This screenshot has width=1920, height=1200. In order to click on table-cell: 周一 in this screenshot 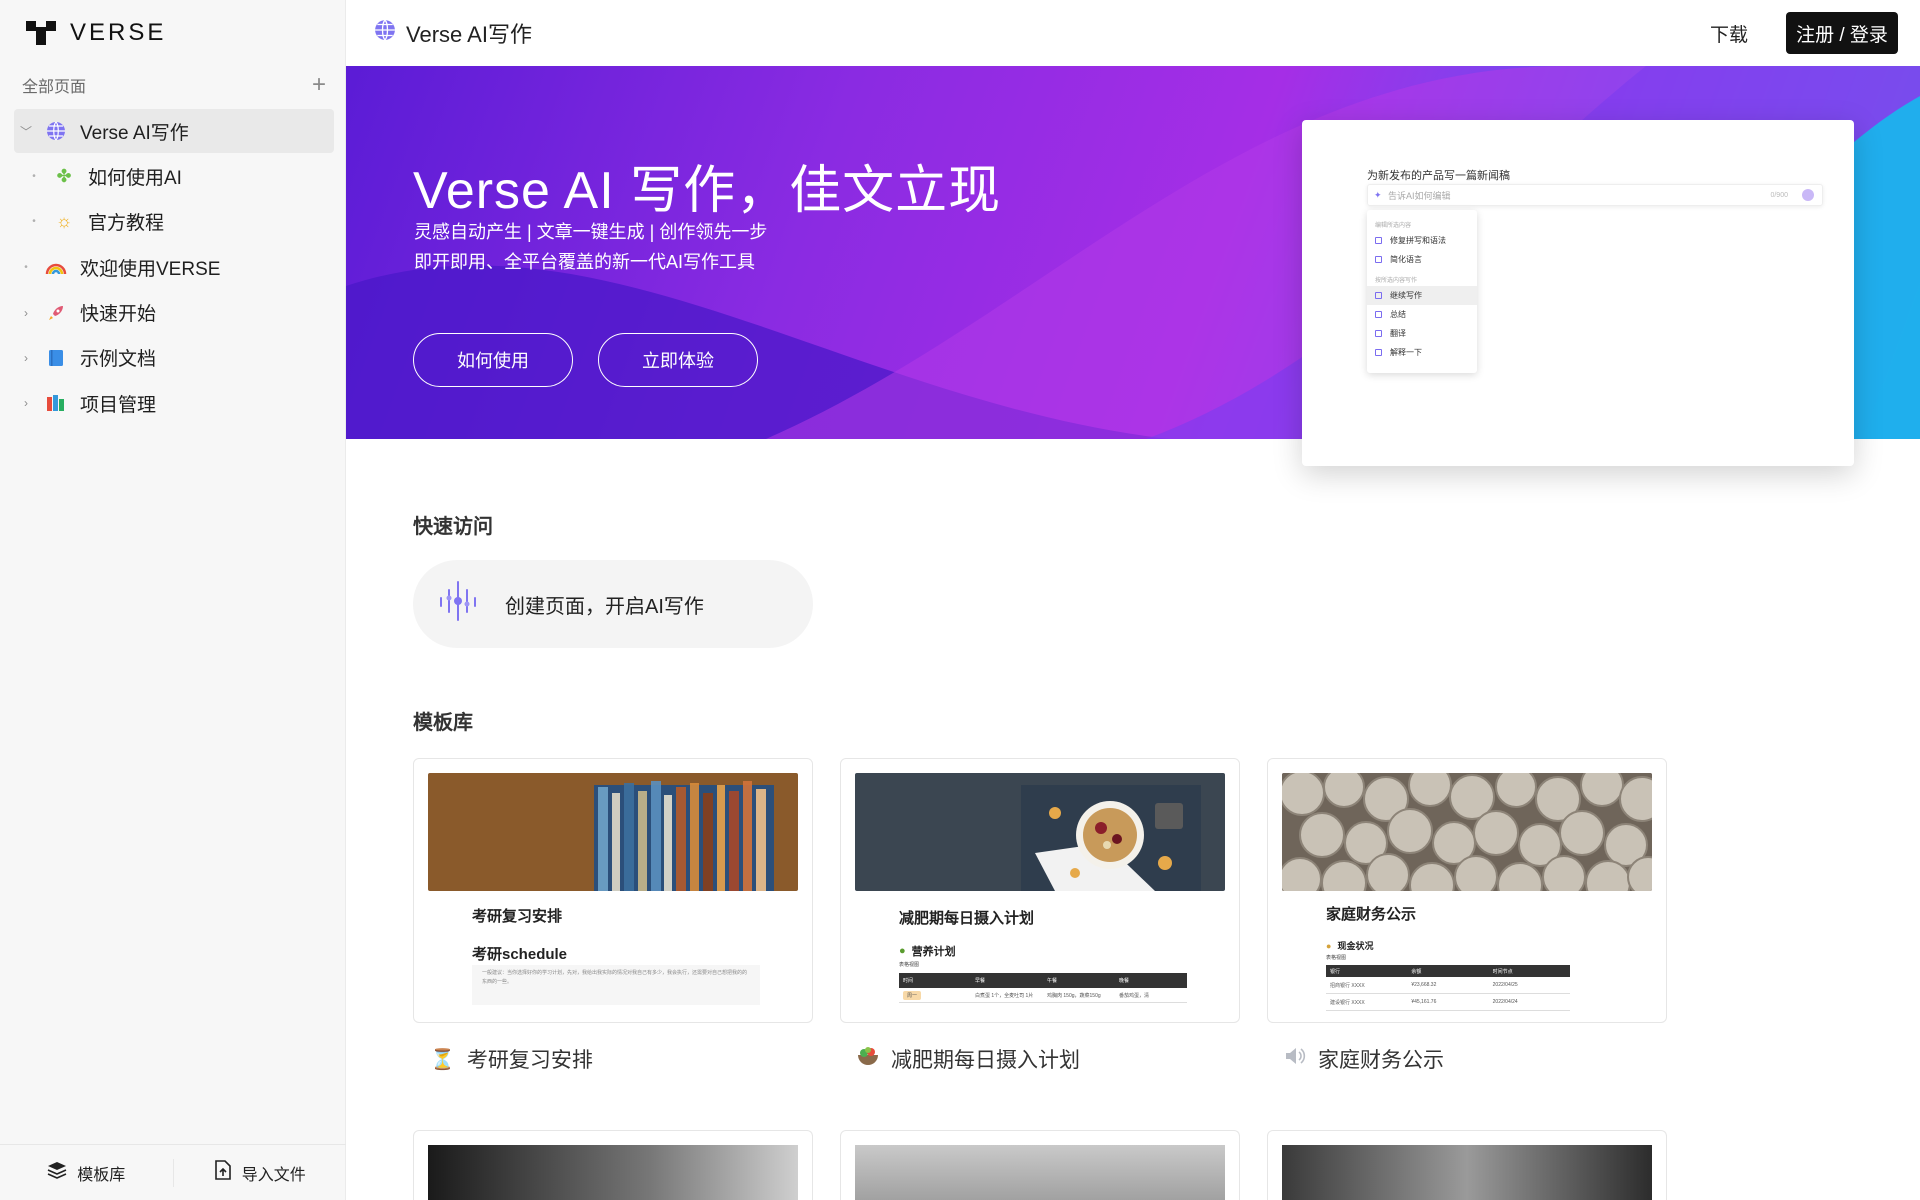, I will do `click(935, 995)`.